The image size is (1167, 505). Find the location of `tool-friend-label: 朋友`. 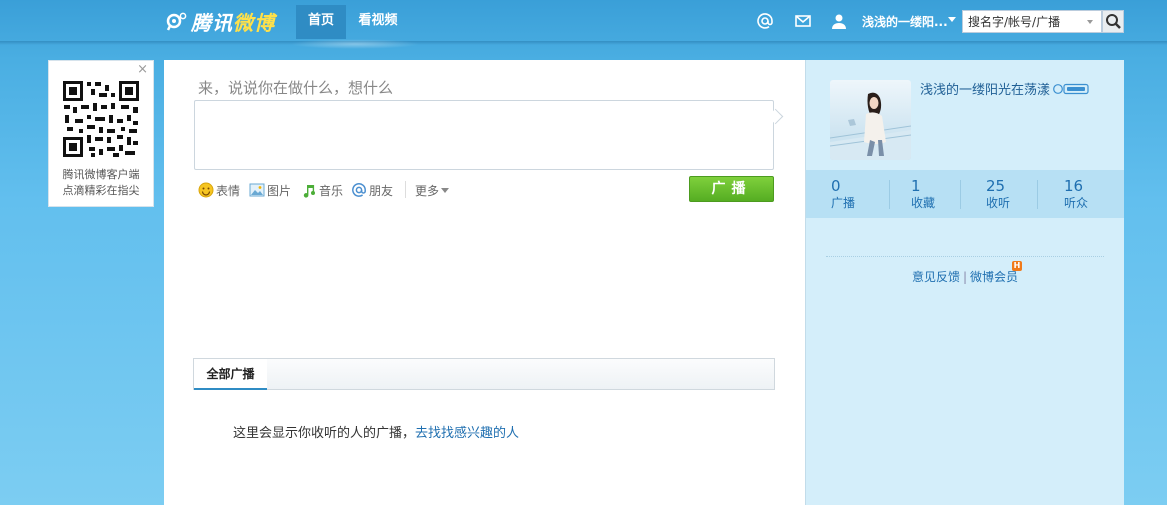

tool-friend-label: 朋友 is located at coordinates (381, 190).